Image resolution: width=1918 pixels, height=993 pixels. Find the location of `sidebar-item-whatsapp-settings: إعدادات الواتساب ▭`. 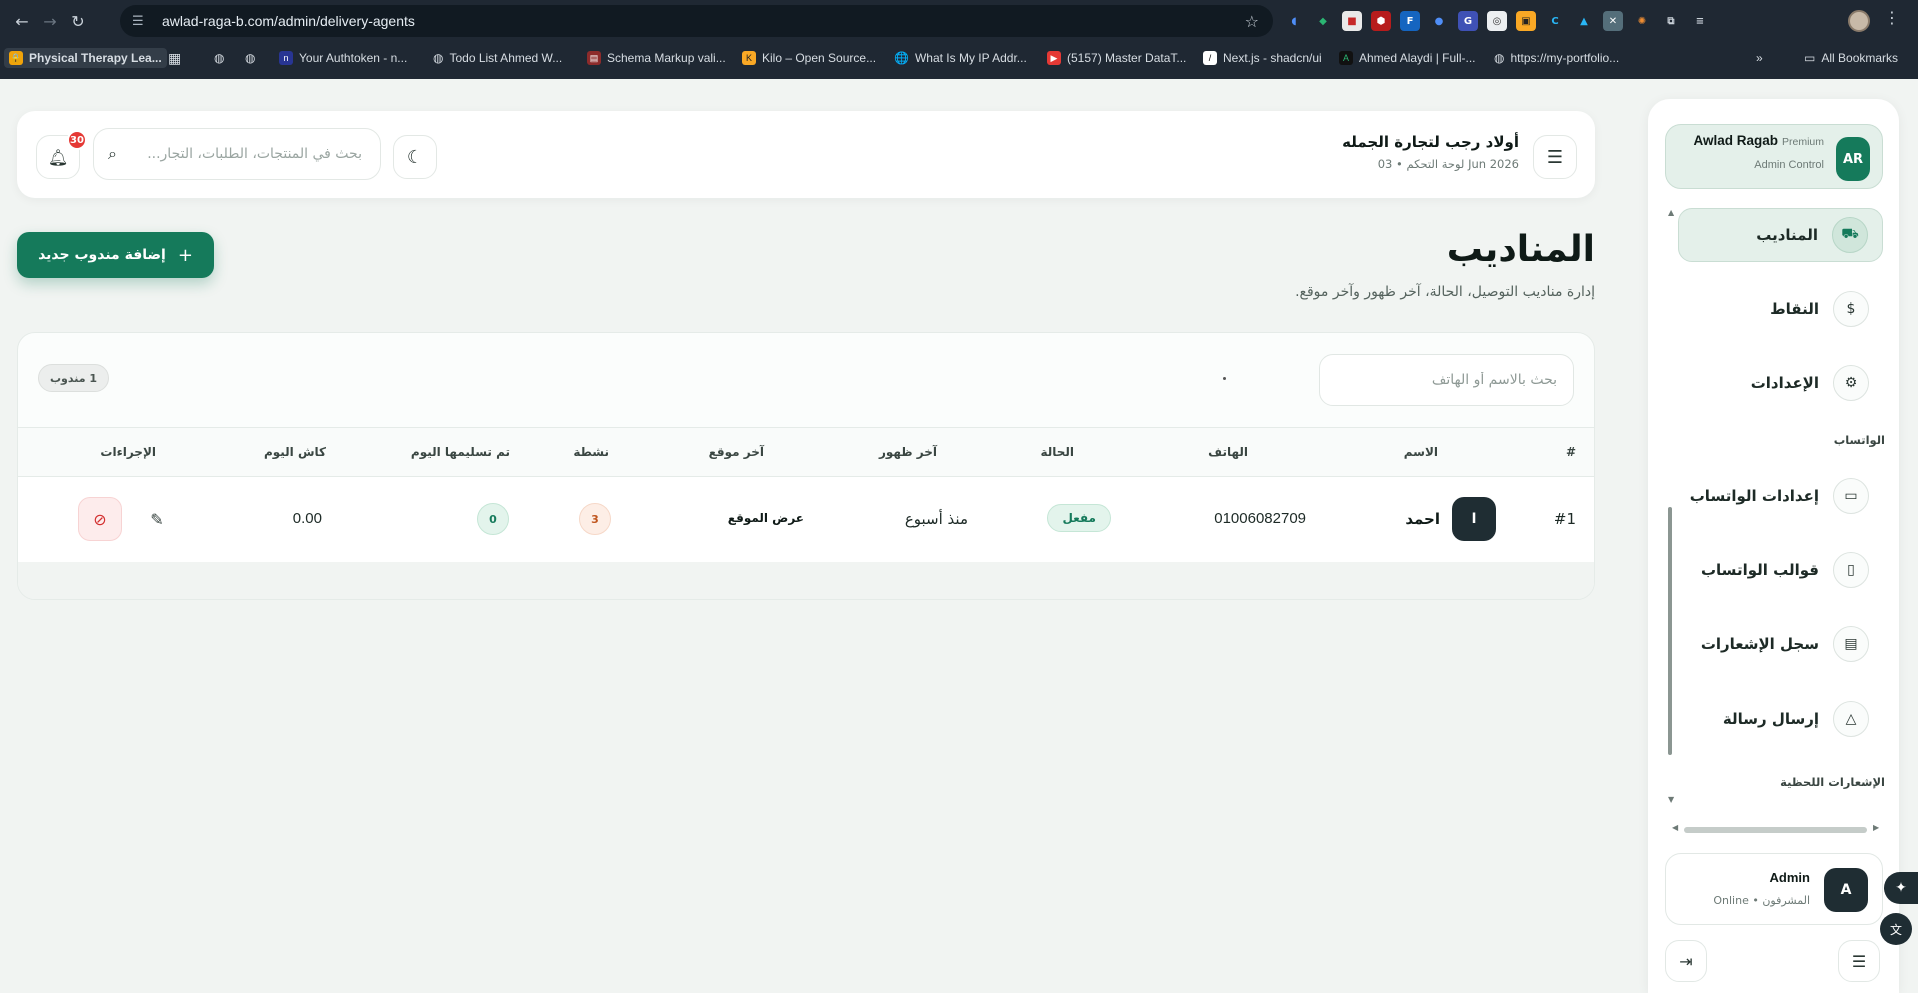

sidebar-item-whatsapp-settings: إعدادات الواتساب ▭ is located at coordinates (1780, 496).